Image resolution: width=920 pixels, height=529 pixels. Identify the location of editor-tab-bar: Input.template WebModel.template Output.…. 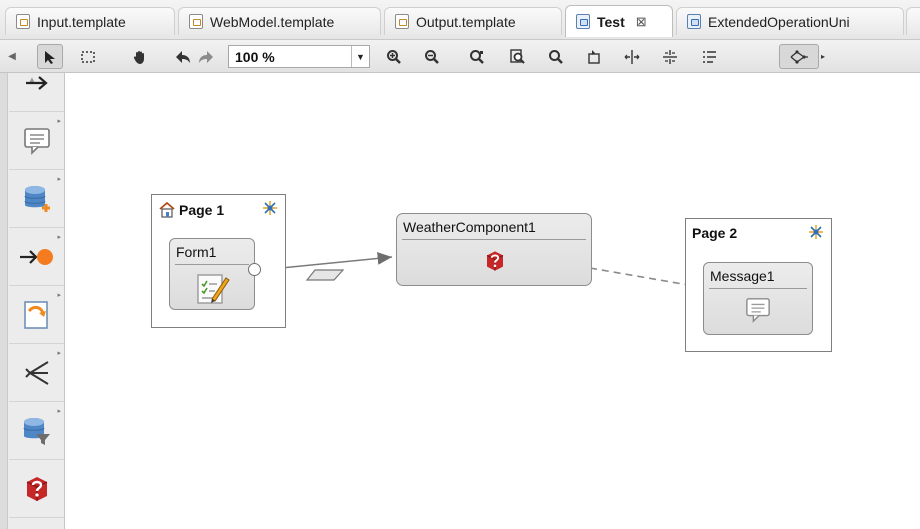
(460, 20).